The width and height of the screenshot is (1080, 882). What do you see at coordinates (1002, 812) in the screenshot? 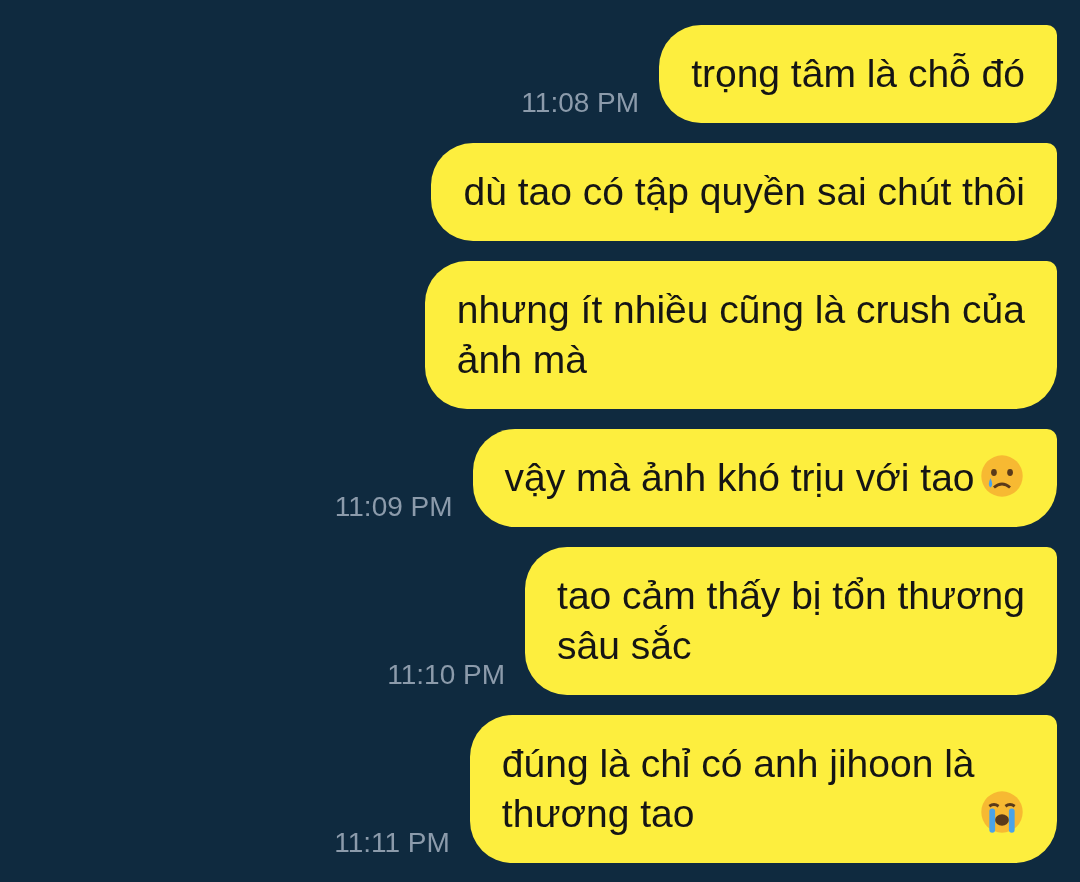
I see `sobbing-face-icon` at bounding box center [1002, 812].